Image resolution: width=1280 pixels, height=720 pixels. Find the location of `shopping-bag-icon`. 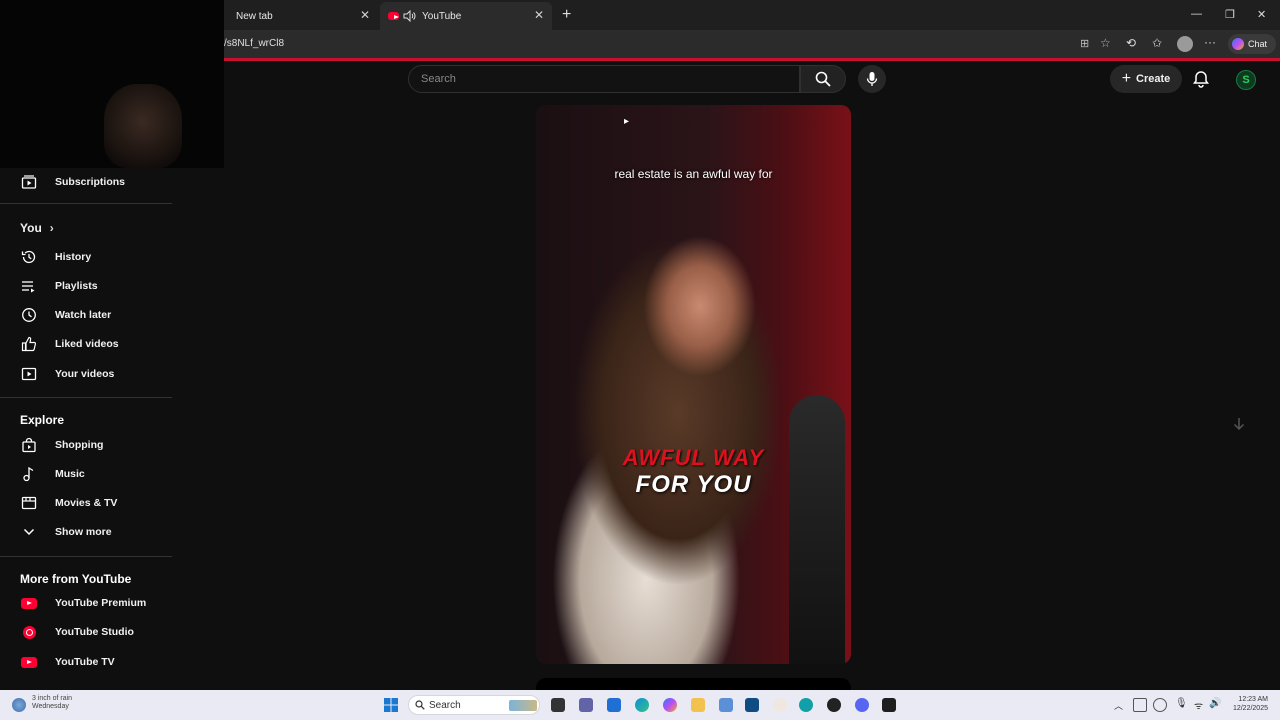

shopping-bag-icon is located at coordinates (29, 445).